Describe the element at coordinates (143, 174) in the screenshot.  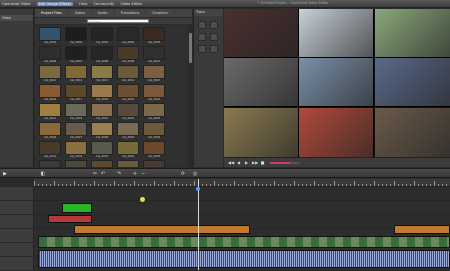
I see `zoom-out-icon: −` at that location.